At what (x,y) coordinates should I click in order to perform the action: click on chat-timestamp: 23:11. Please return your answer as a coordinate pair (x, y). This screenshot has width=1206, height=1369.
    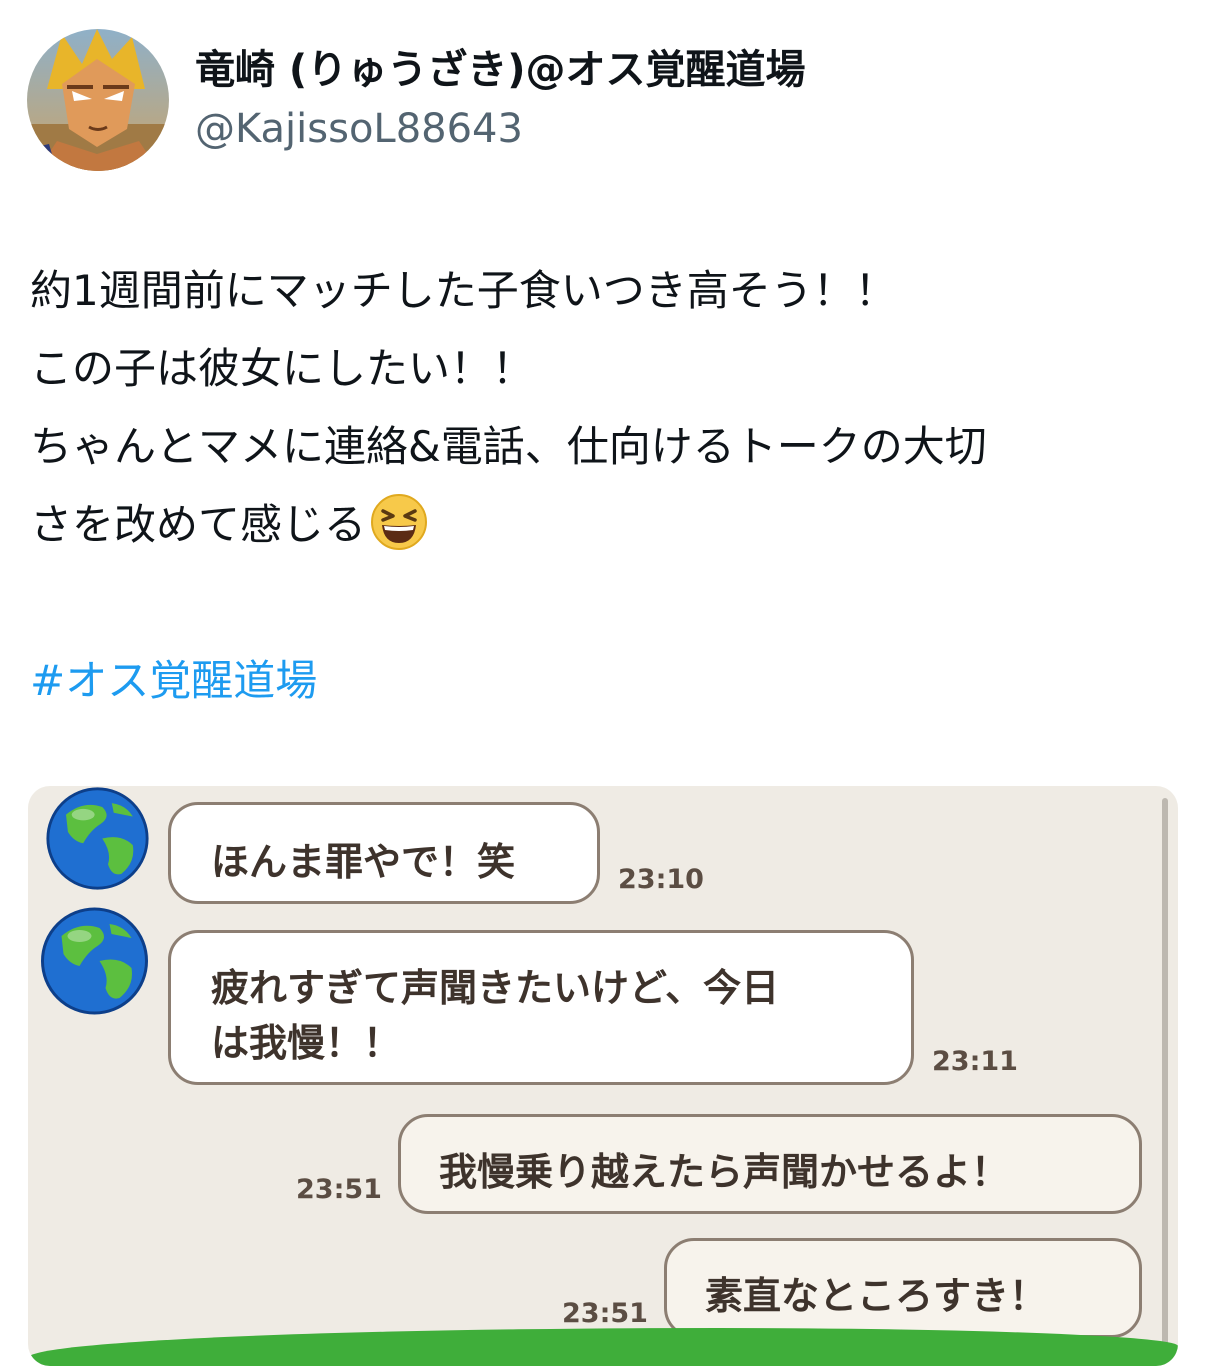
    Looking at the image, I should click on (975, 1061).